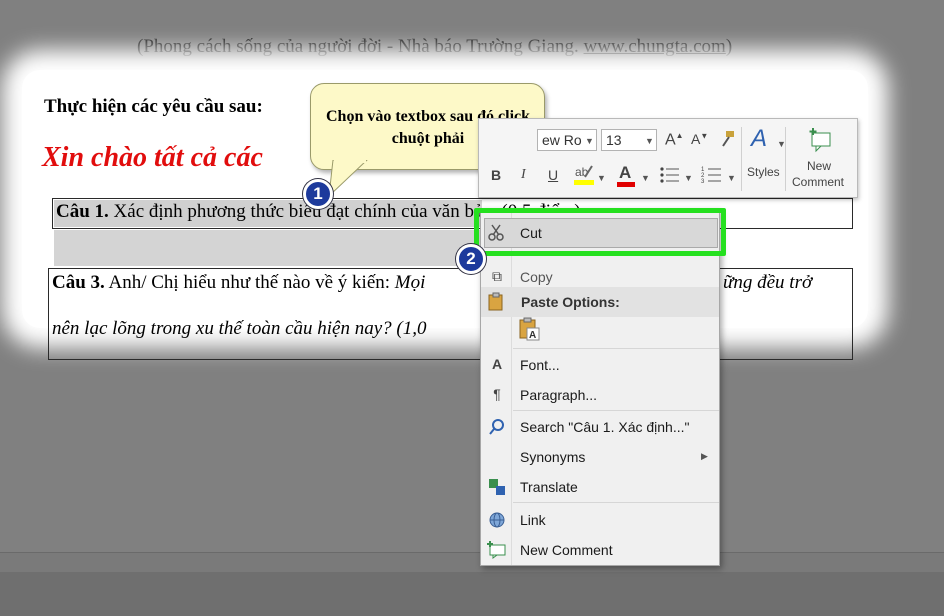  I want to click on clipboard-icon, so click(496, 304).